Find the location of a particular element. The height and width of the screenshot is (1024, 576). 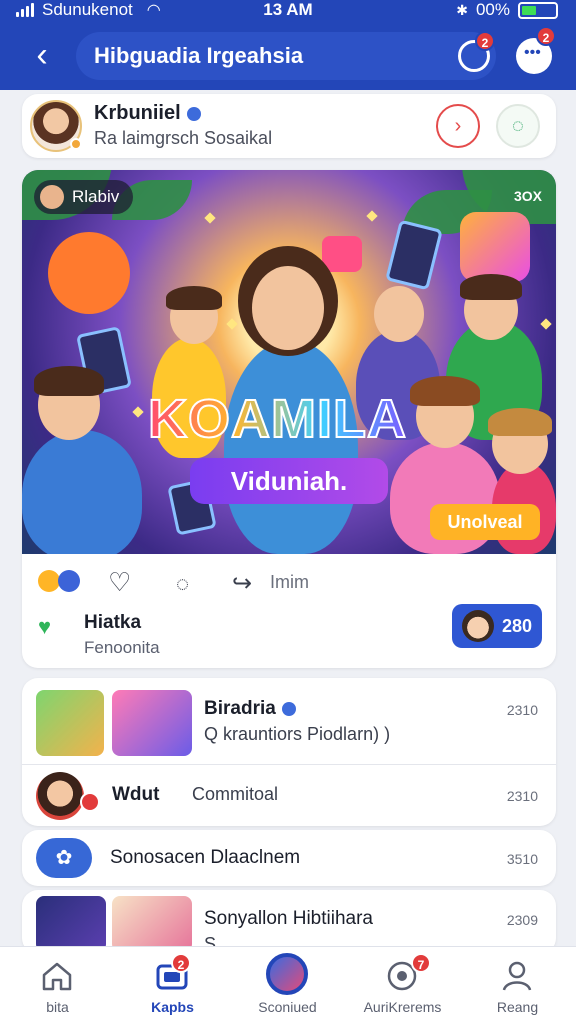

list-title: Sonosacen Dlaaclnem is located at coordinates (205, 857).